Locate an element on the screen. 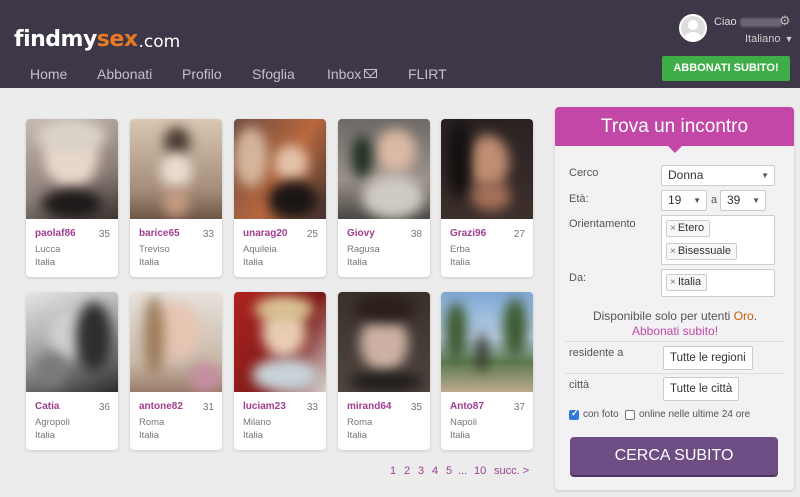  profile-card: mirand64 35 Roma Italia is located at coordinates (384, 371).